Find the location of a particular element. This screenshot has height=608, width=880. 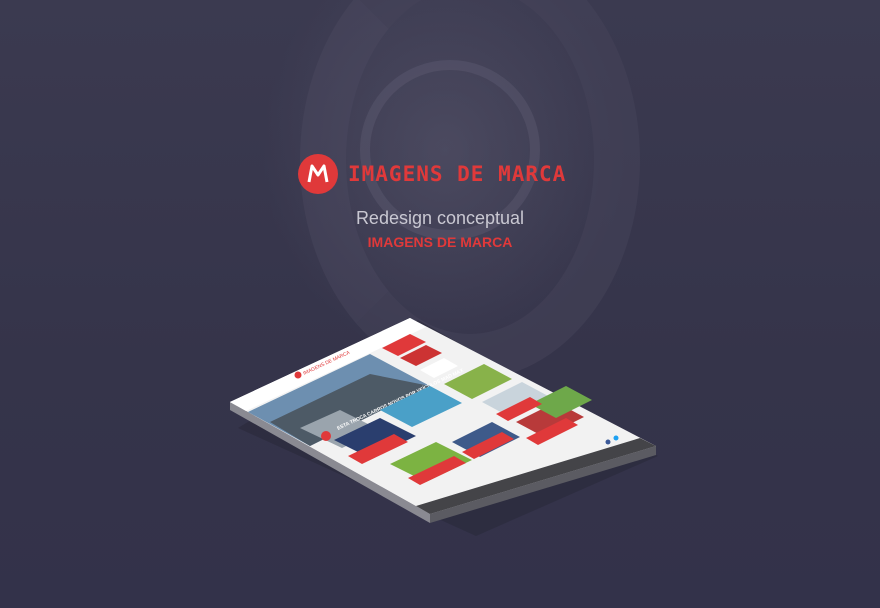

brand-header: IMAGENS DE MARCA is located at coordinates (433, 174).